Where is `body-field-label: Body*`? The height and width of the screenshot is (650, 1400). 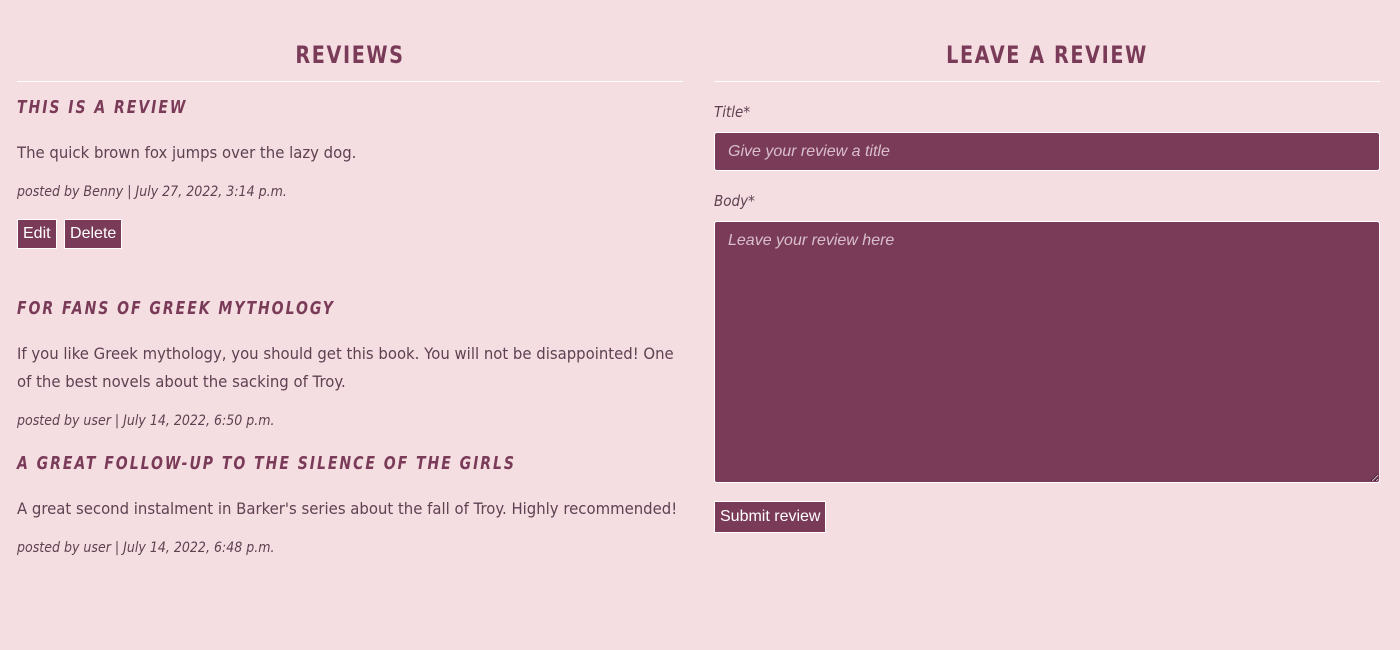
body-field-label: Body* is located at coordinates (734, 201).